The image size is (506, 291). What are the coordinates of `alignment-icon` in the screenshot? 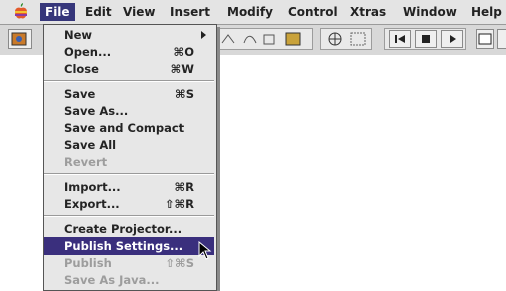 It's located at (346, 39).